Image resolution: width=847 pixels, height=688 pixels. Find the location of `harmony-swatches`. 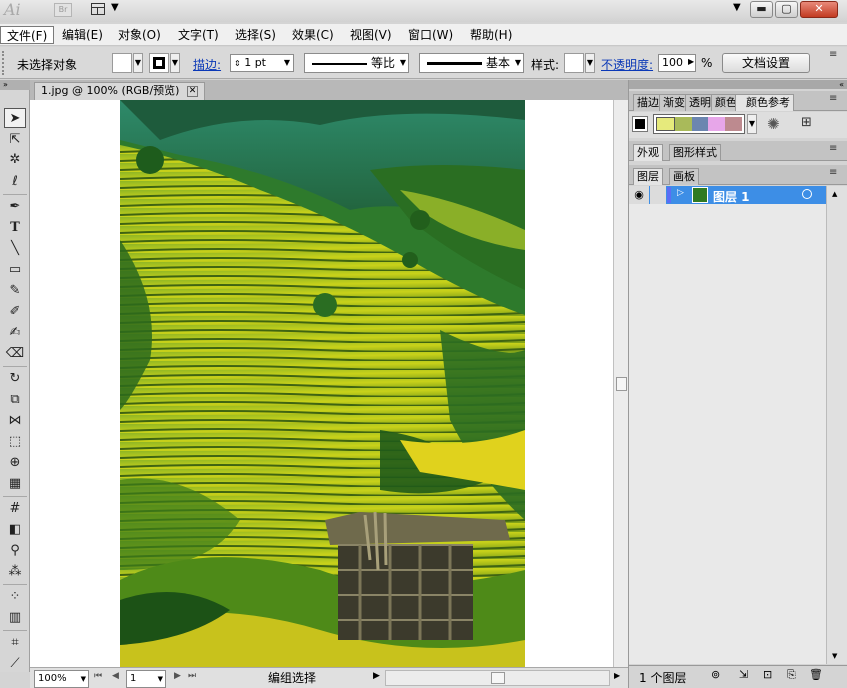

harmony-swatches is located at coordinates (699, 124).